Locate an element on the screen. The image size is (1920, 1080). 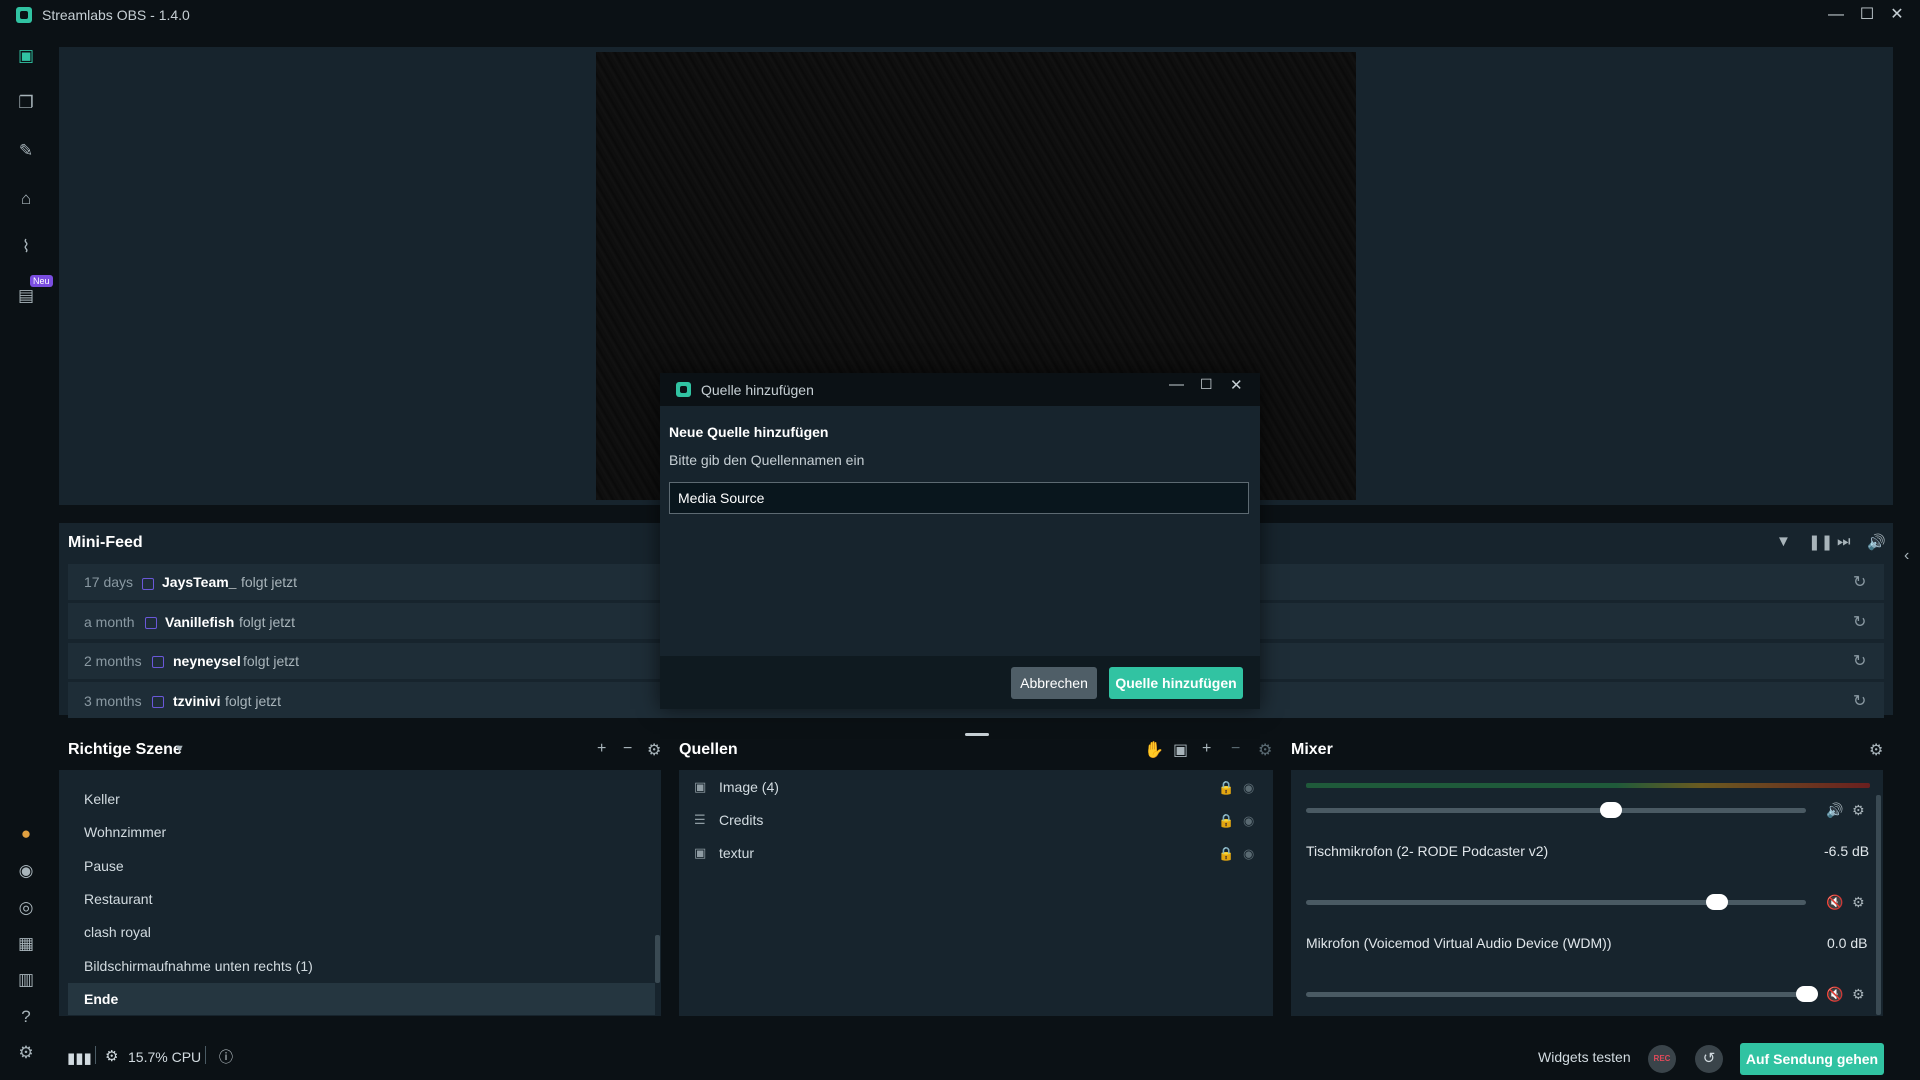
help-icon: ? is located at coordinates (26, 1017).